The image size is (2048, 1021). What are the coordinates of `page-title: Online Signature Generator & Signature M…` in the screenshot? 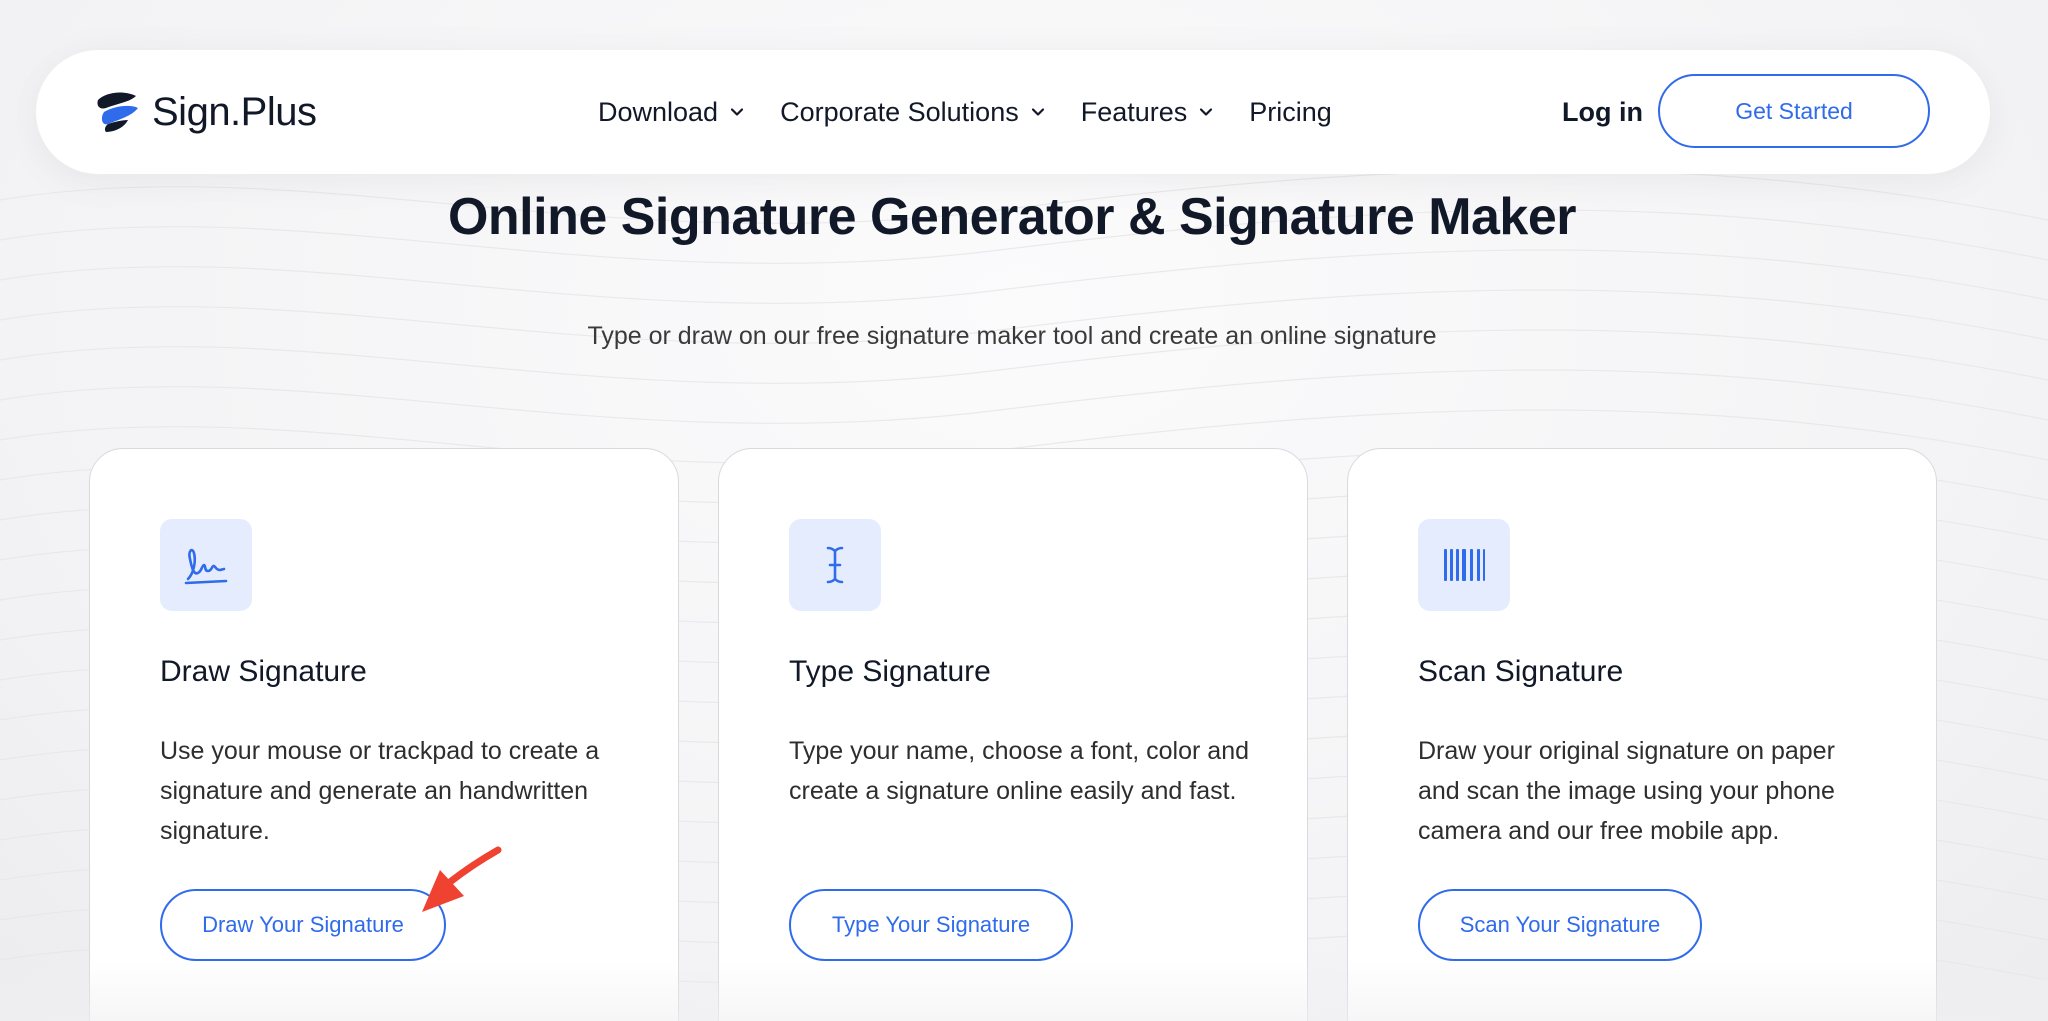 It's located at (1012, 217).